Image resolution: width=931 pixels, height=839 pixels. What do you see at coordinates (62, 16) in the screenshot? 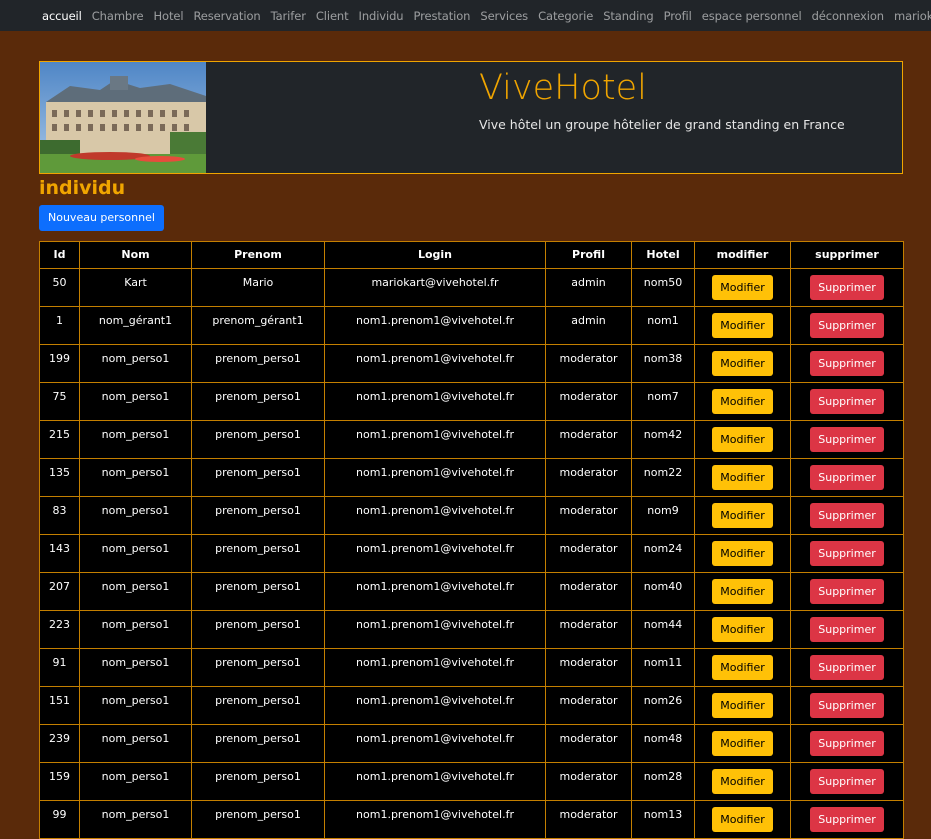
I see `nav-link-0: accueil` at bounding box center [62, 16].